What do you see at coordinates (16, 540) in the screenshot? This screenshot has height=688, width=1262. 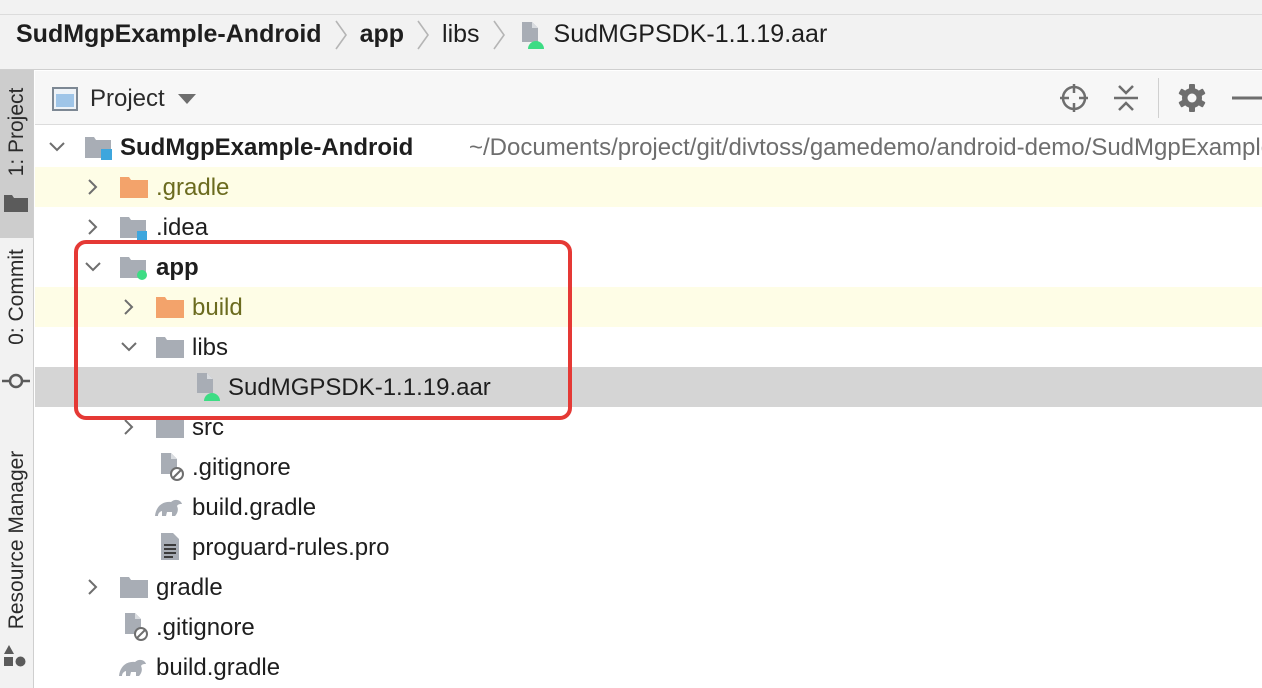 I see `tab-resource-manager-label: Resource Manager` at bounding box center [16, 540].